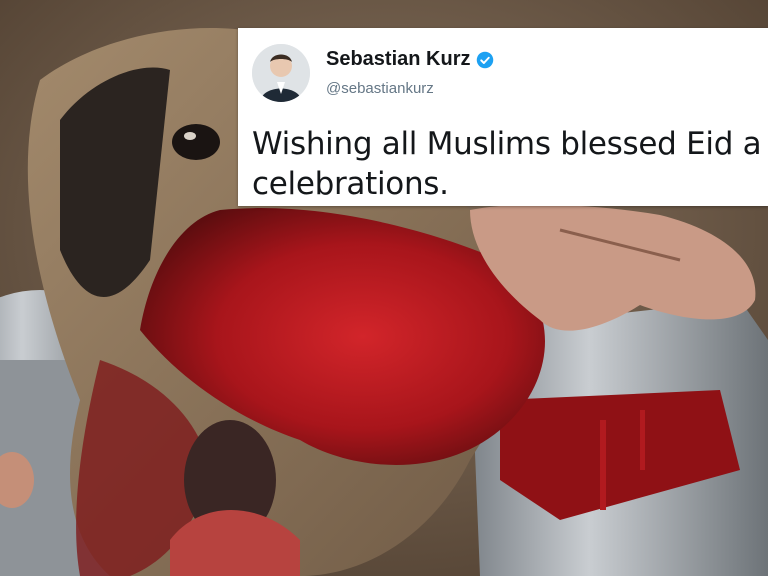  Describe the element at coordinates (380, 88) in the screenshot. I see `user-handle: @sebastiankurz` at that location.